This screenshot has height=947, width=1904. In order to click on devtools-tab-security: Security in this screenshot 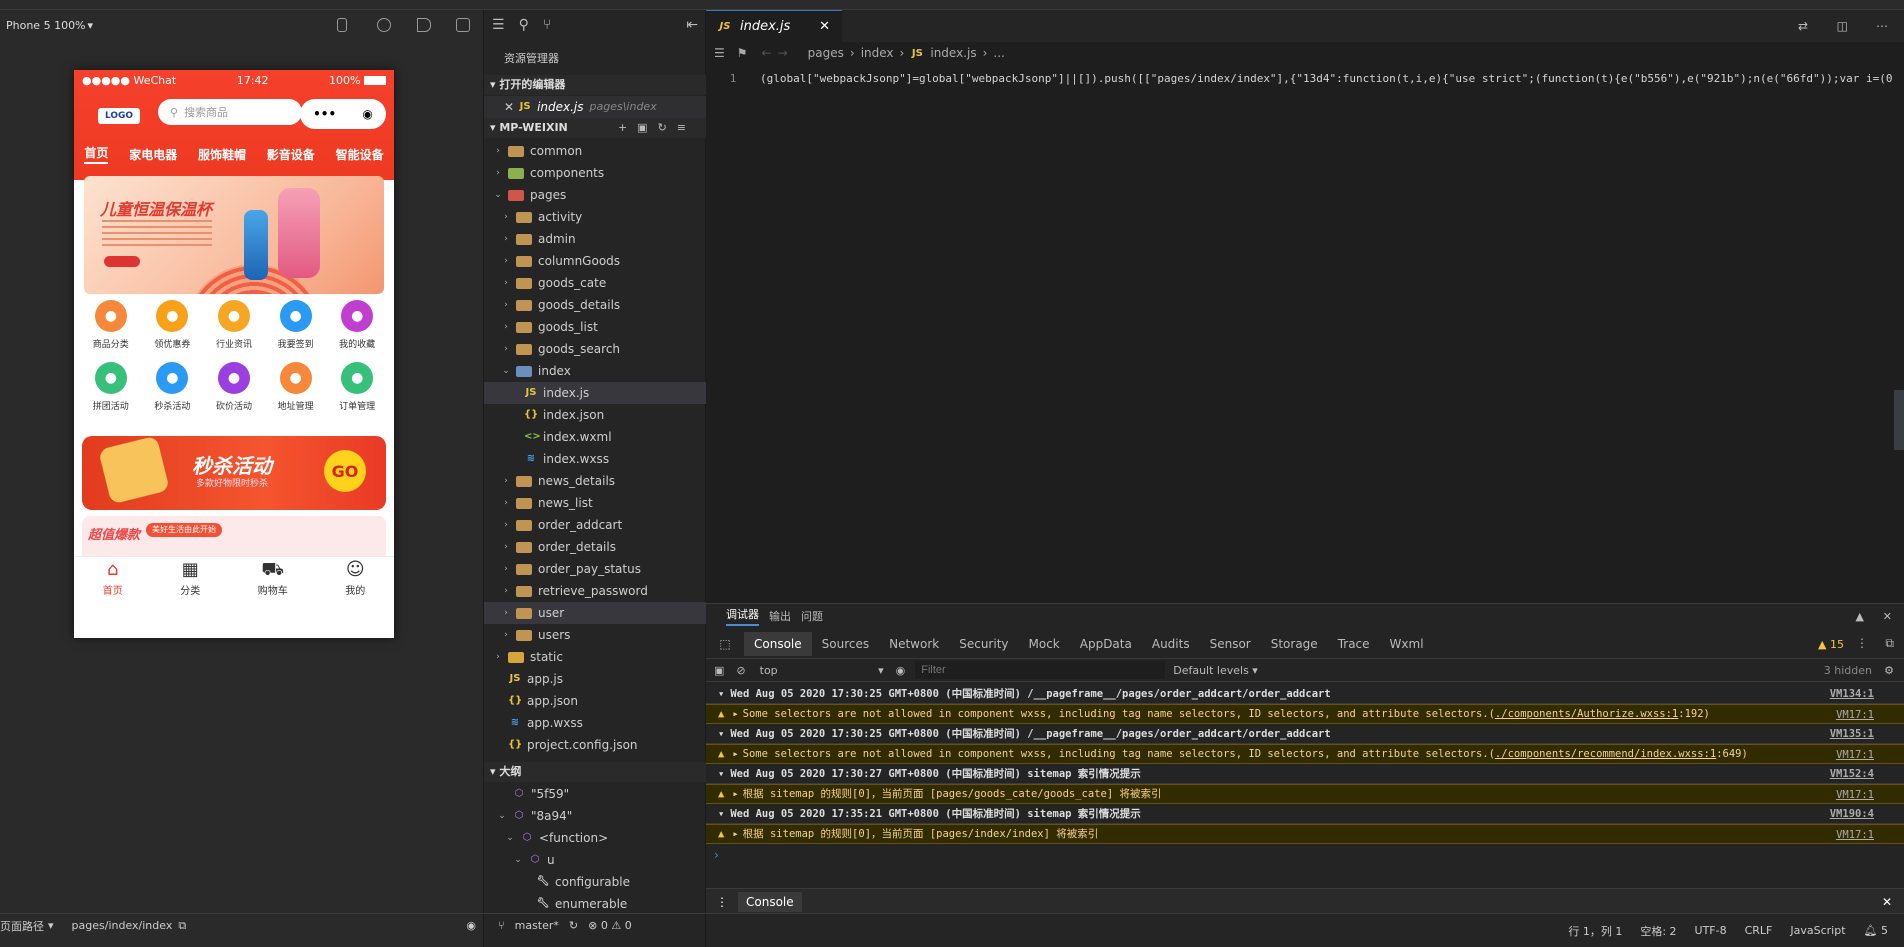, I will do `click(983, 644)`.